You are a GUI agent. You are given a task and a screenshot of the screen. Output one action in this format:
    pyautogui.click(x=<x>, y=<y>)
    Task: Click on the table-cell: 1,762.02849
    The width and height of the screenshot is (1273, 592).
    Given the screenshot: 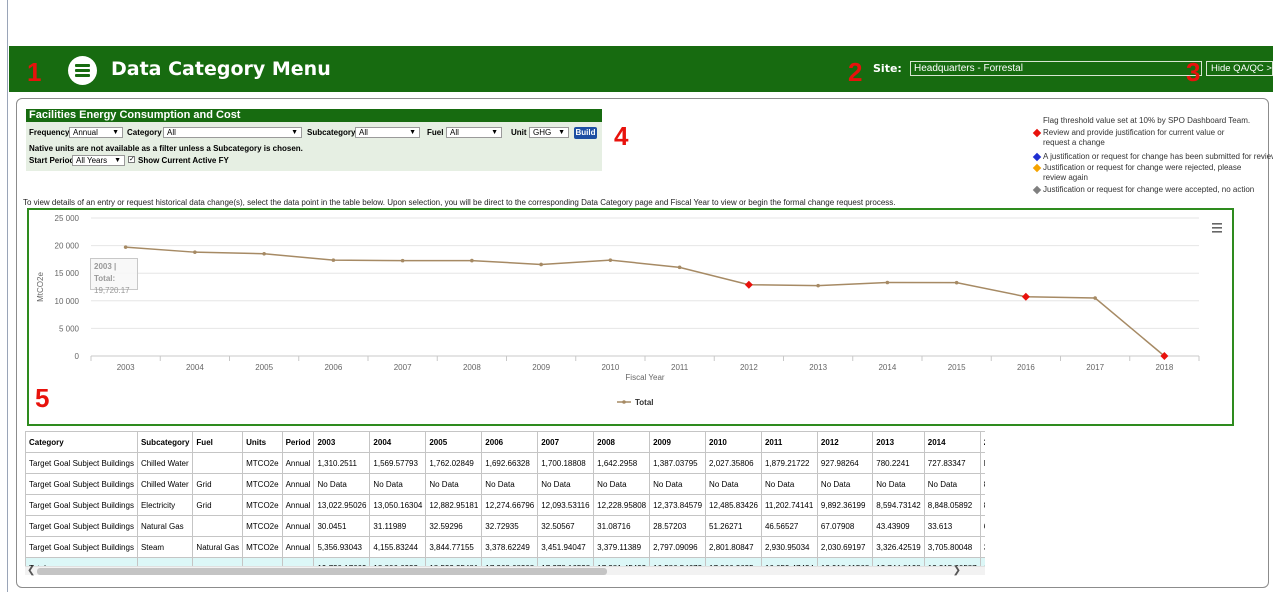 What is the action you would take?
    pyautogui.click(x=454, y=463)
    